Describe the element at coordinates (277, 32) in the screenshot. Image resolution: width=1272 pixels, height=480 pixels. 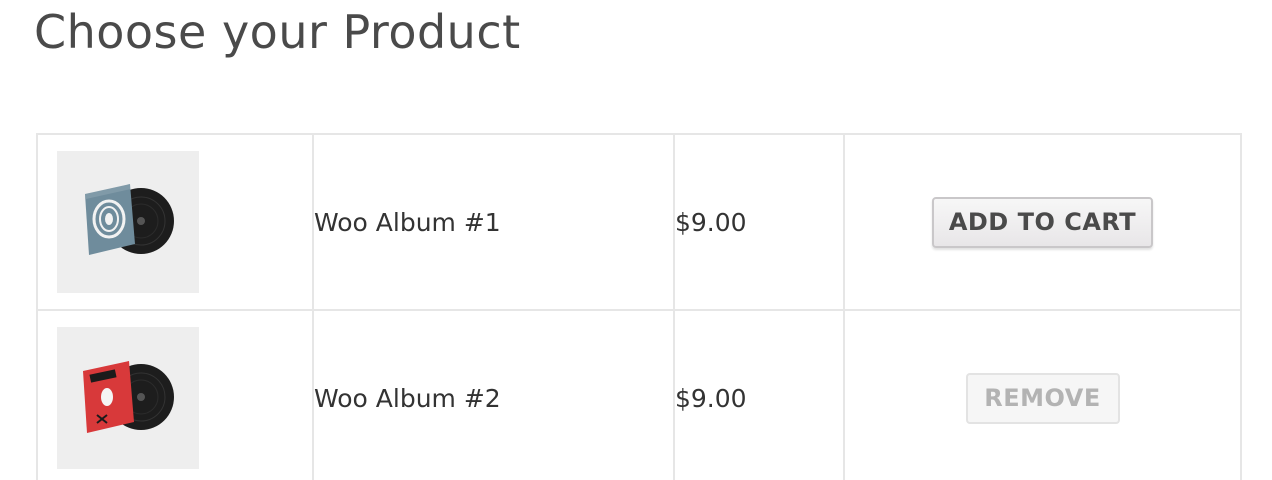
I see `page-title: Choose your Product` at that location.